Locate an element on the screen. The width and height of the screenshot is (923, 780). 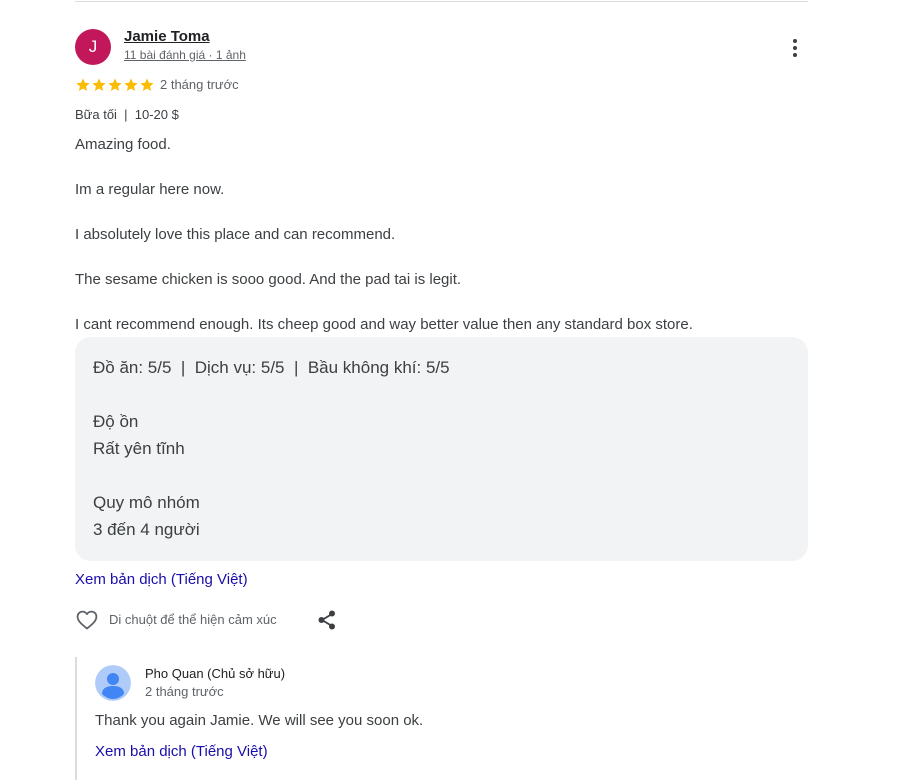
star-rating is located at coordinates (115, 85).